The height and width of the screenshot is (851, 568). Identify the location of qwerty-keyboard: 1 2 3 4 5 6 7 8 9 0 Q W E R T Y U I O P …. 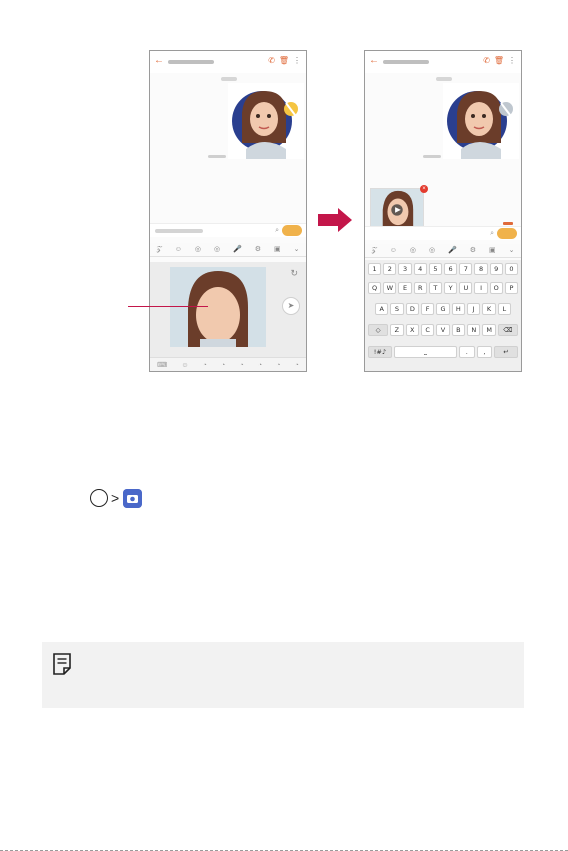
(443, 315).